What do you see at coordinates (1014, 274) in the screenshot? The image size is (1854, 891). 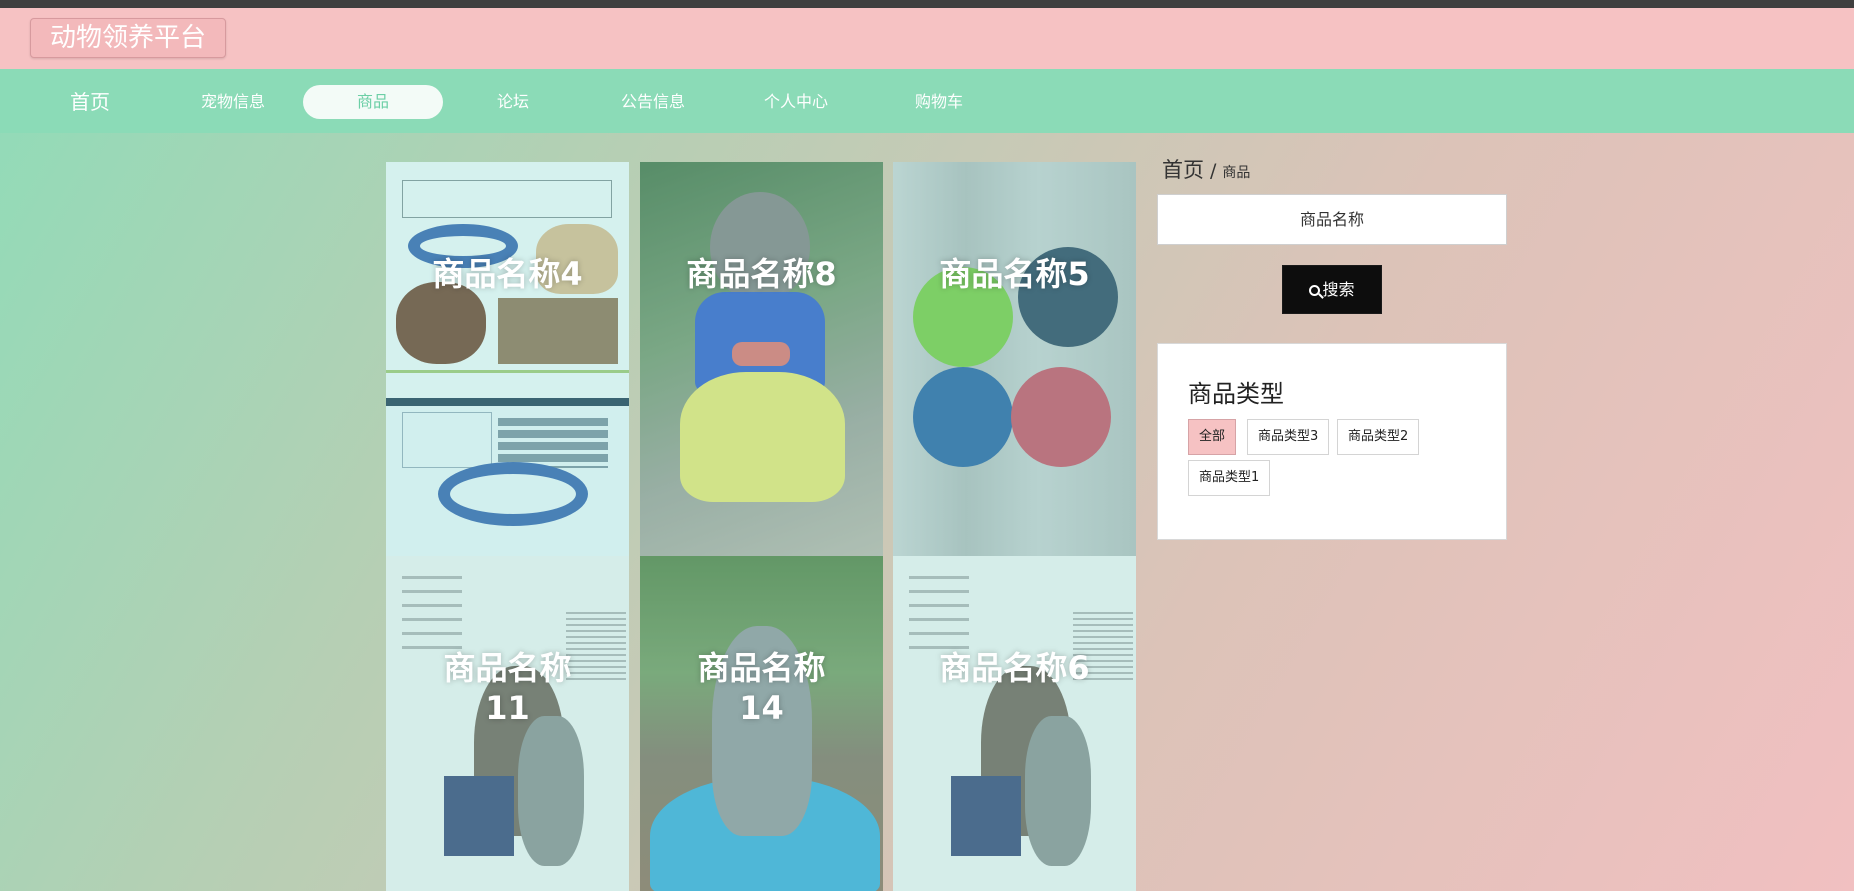 I see `product-title: 商品名称5` at bounding box center [1014, 274].